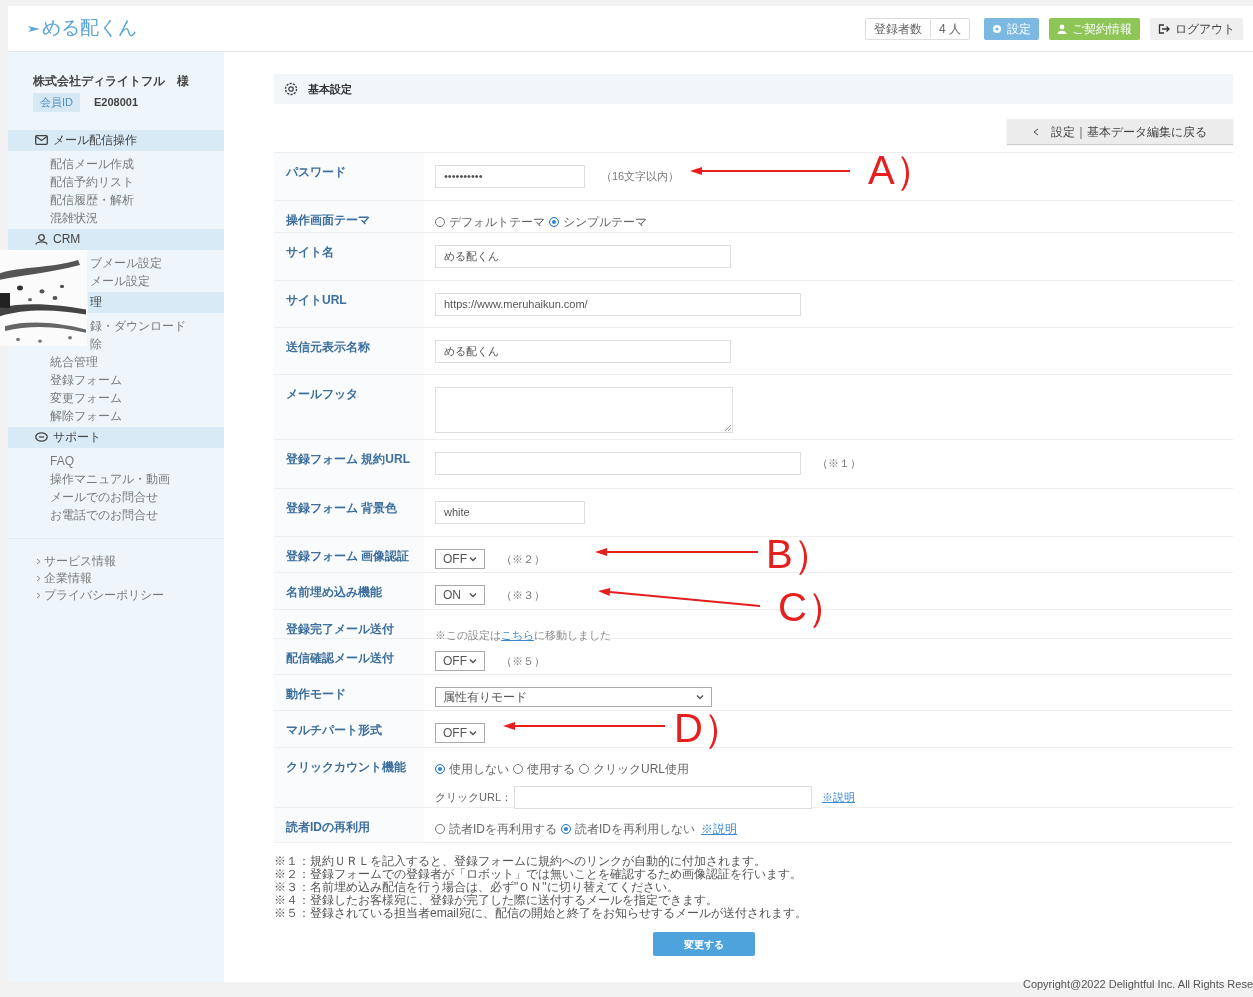  I want to click on radio-label: クリックURL使用, so click(641, 769).